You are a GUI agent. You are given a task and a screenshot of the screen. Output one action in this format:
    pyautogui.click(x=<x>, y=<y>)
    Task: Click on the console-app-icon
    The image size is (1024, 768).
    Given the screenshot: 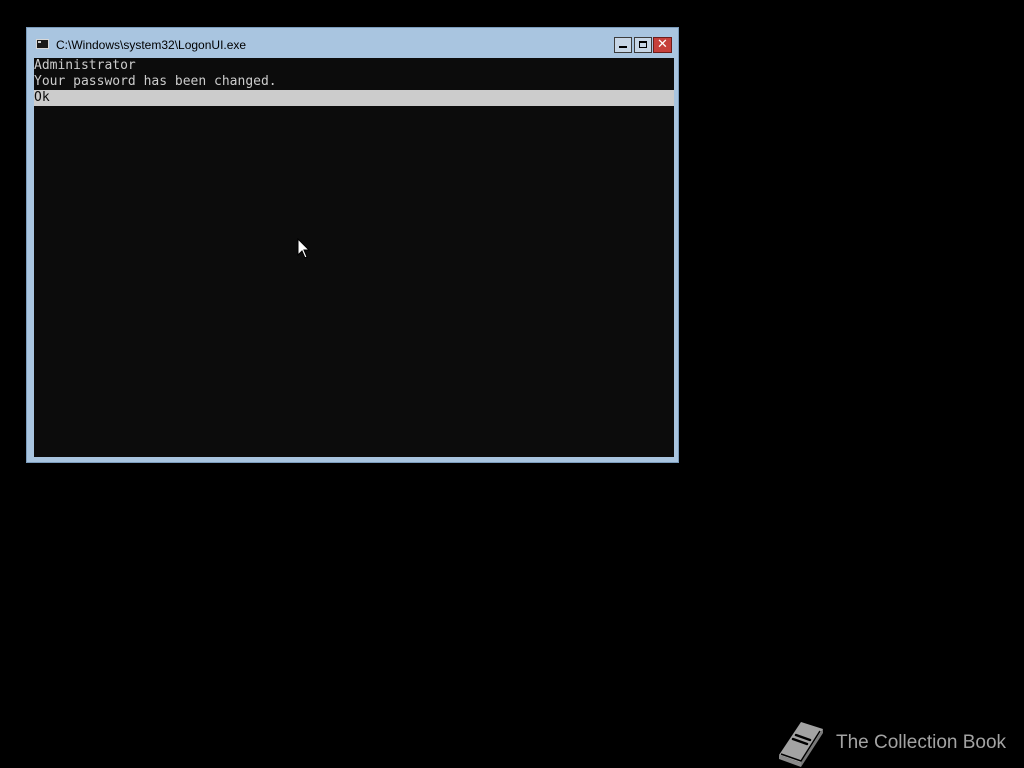 What is the action you would take?
    pyautogui.click(x=42, y=44)
    